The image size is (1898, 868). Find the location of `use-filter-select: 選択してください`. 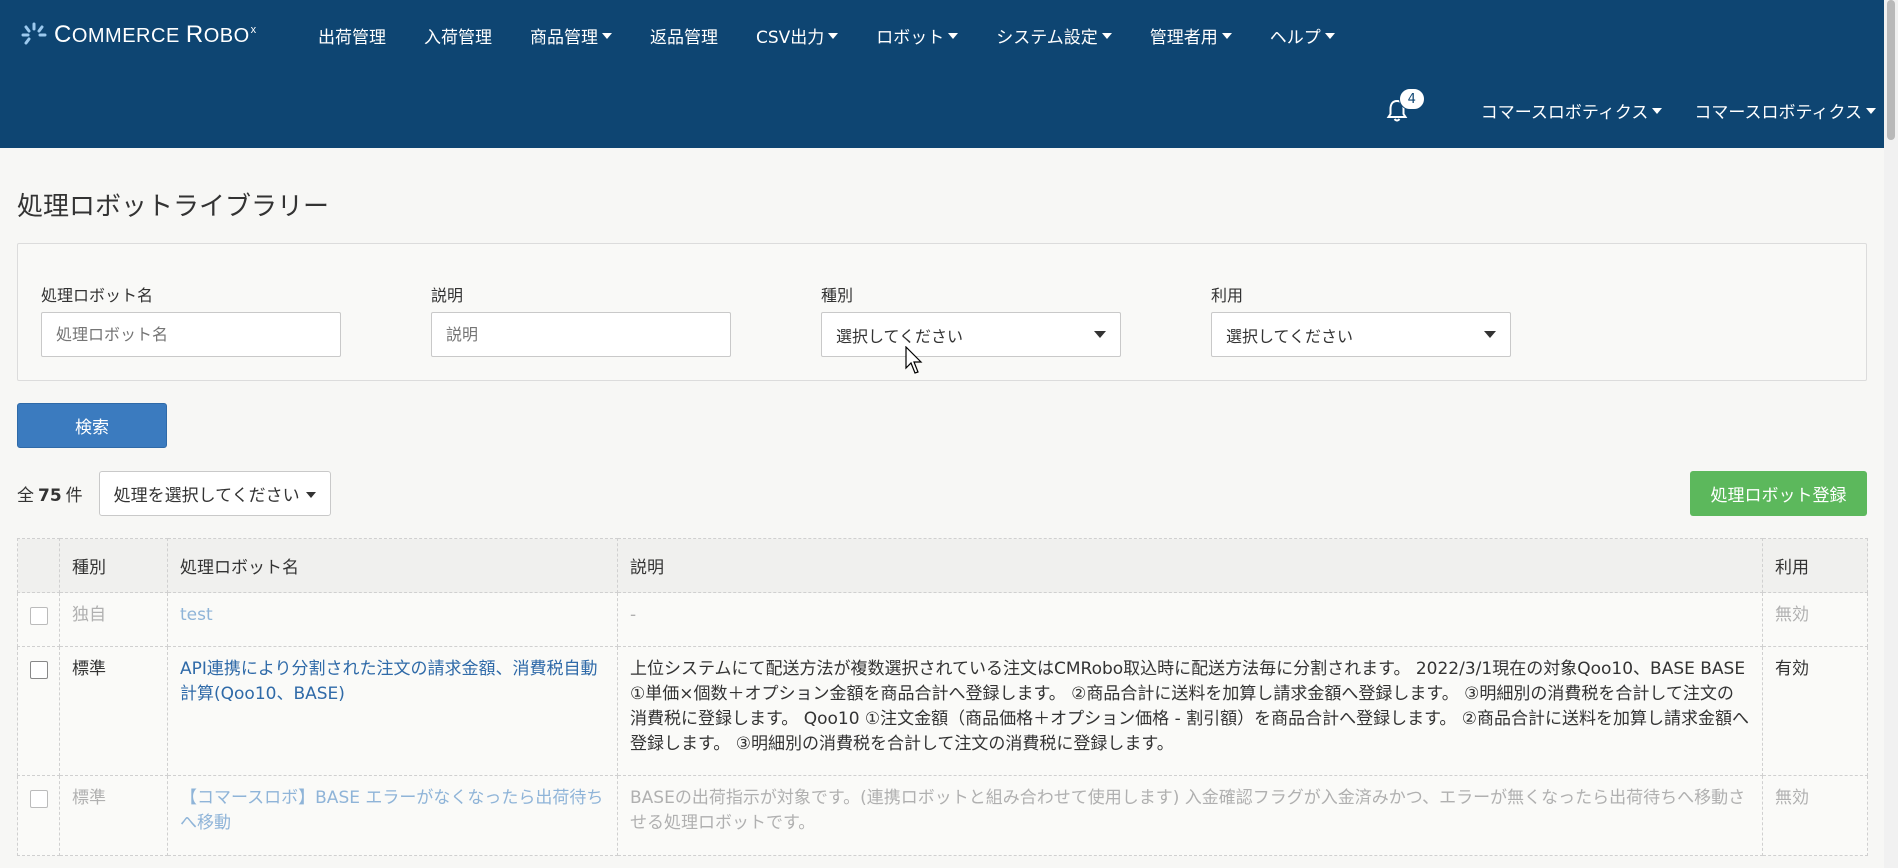

use-filter-select: 選択してください is located at coordinates (1361, 334).